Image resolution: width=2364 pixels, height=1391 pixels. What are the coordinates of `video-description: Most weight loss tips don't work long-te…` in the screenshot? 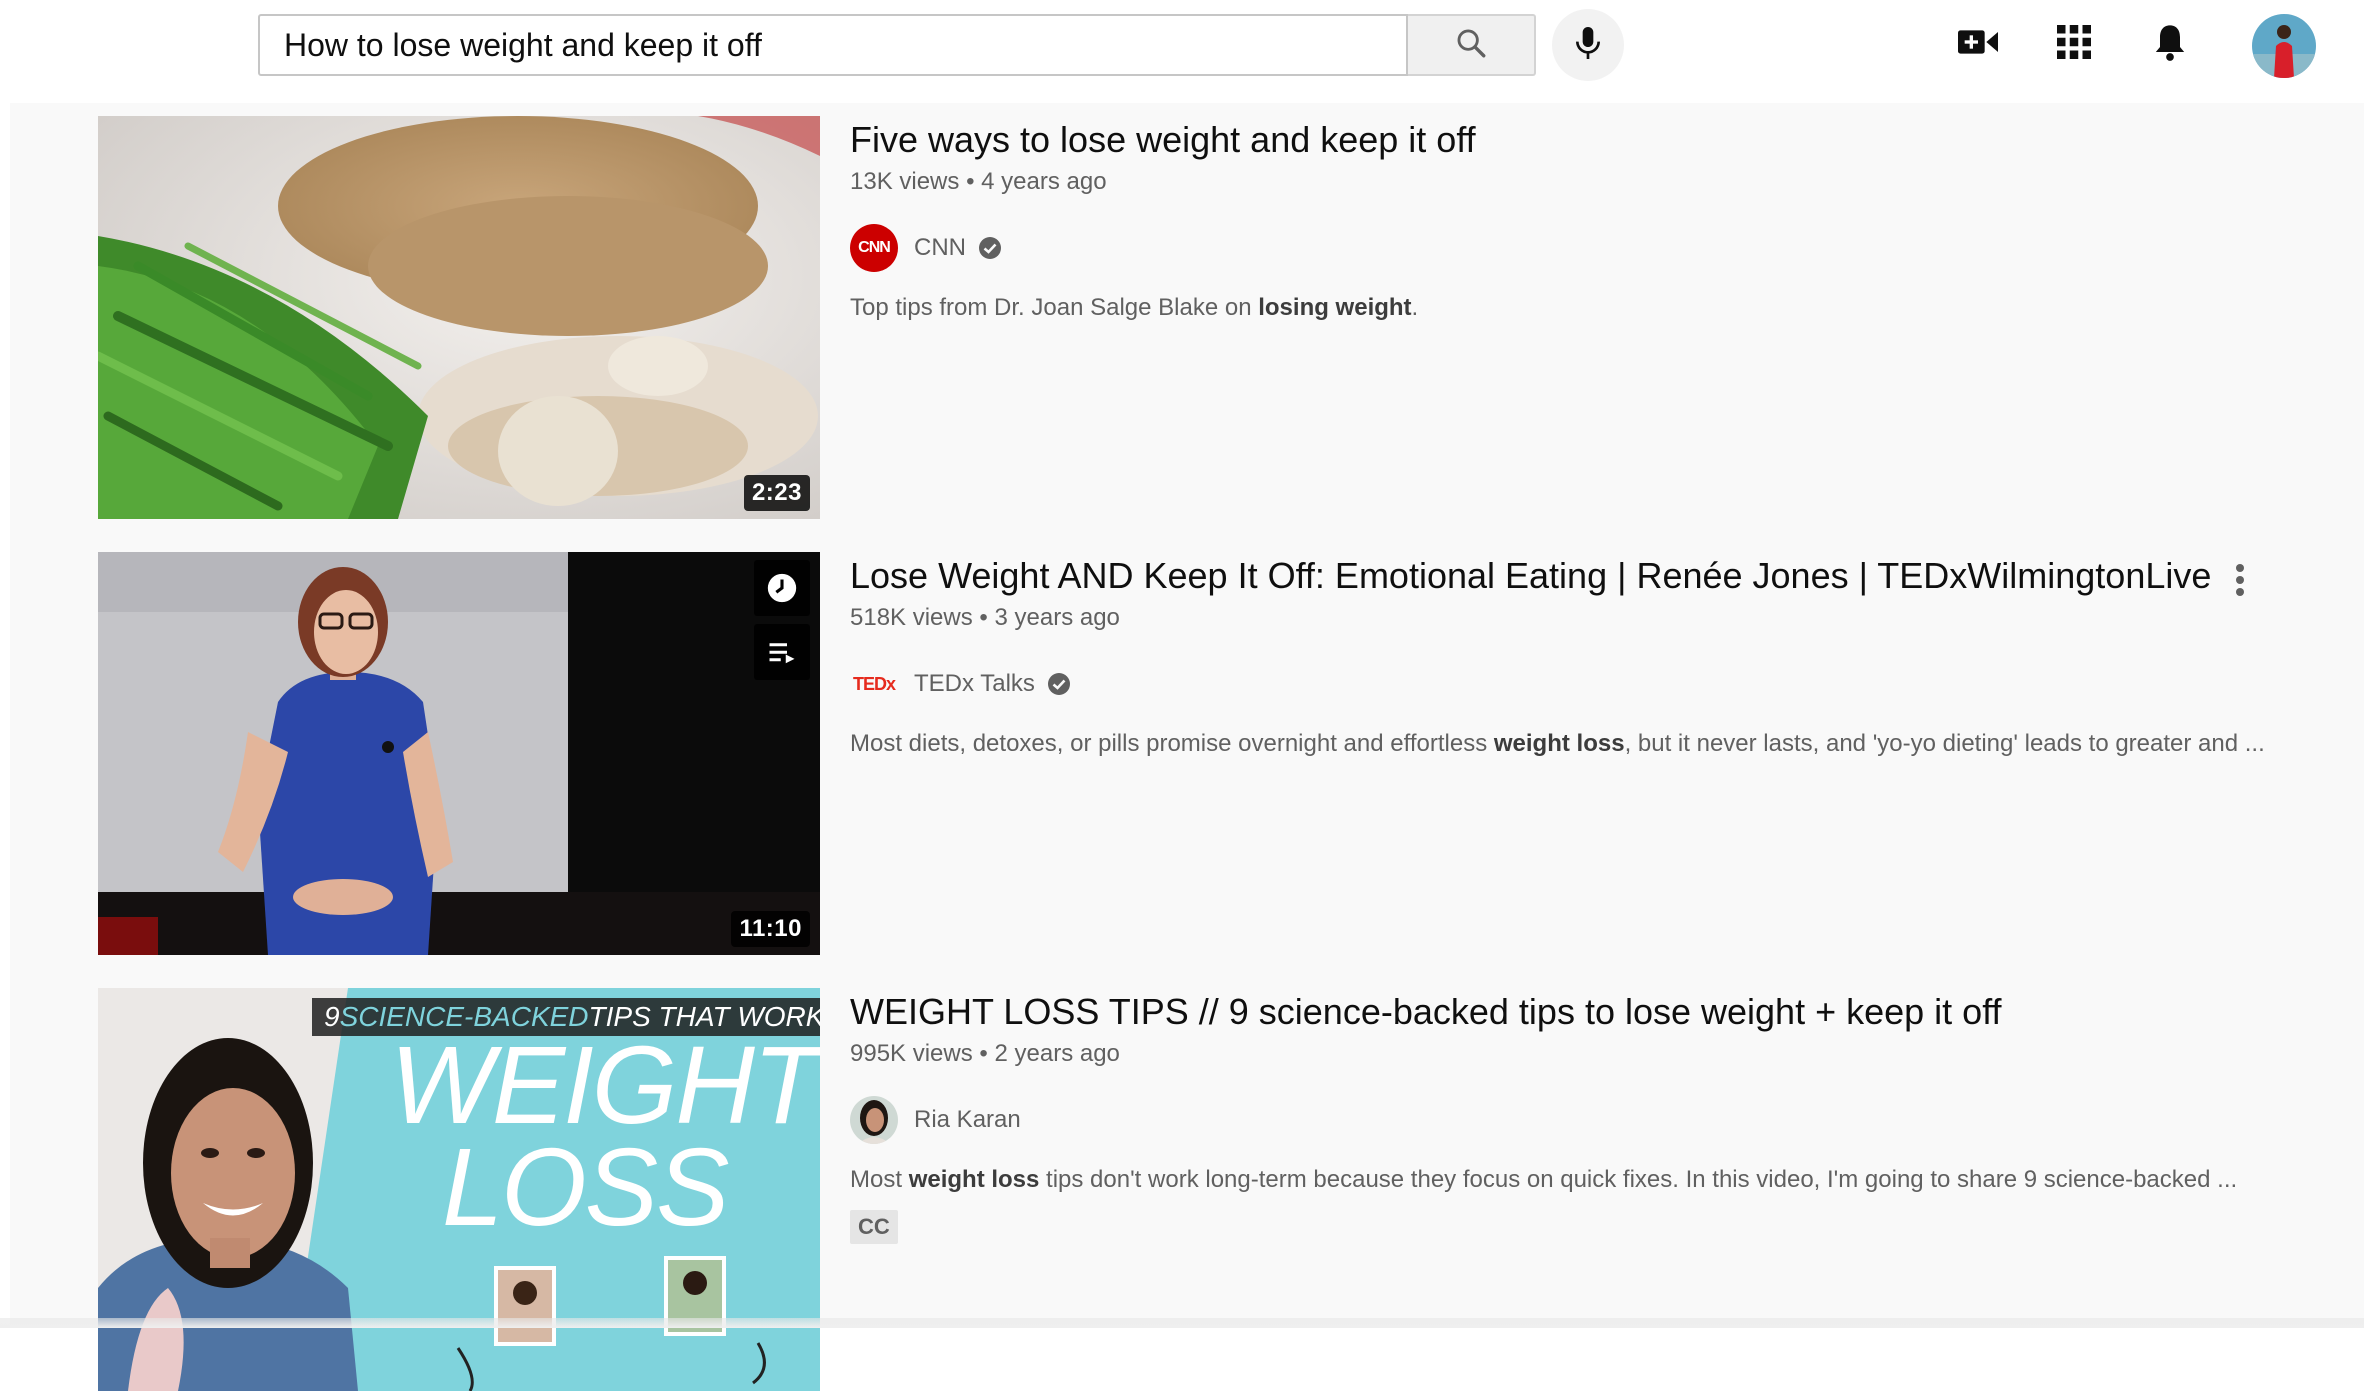 It's located at (1544, 1179).